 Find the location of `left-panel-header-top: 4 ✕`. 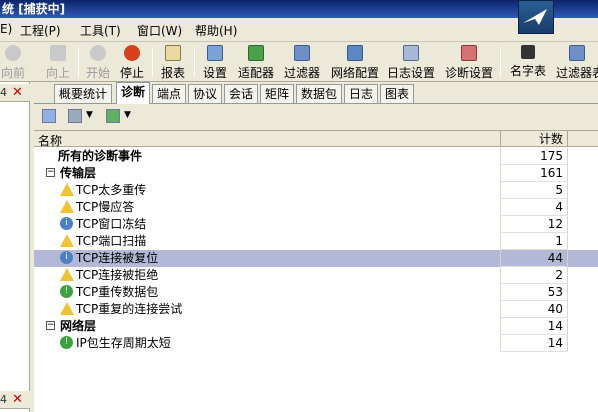

left-panel-header-top: 4 ✕ is located at coordinates (15, 93).